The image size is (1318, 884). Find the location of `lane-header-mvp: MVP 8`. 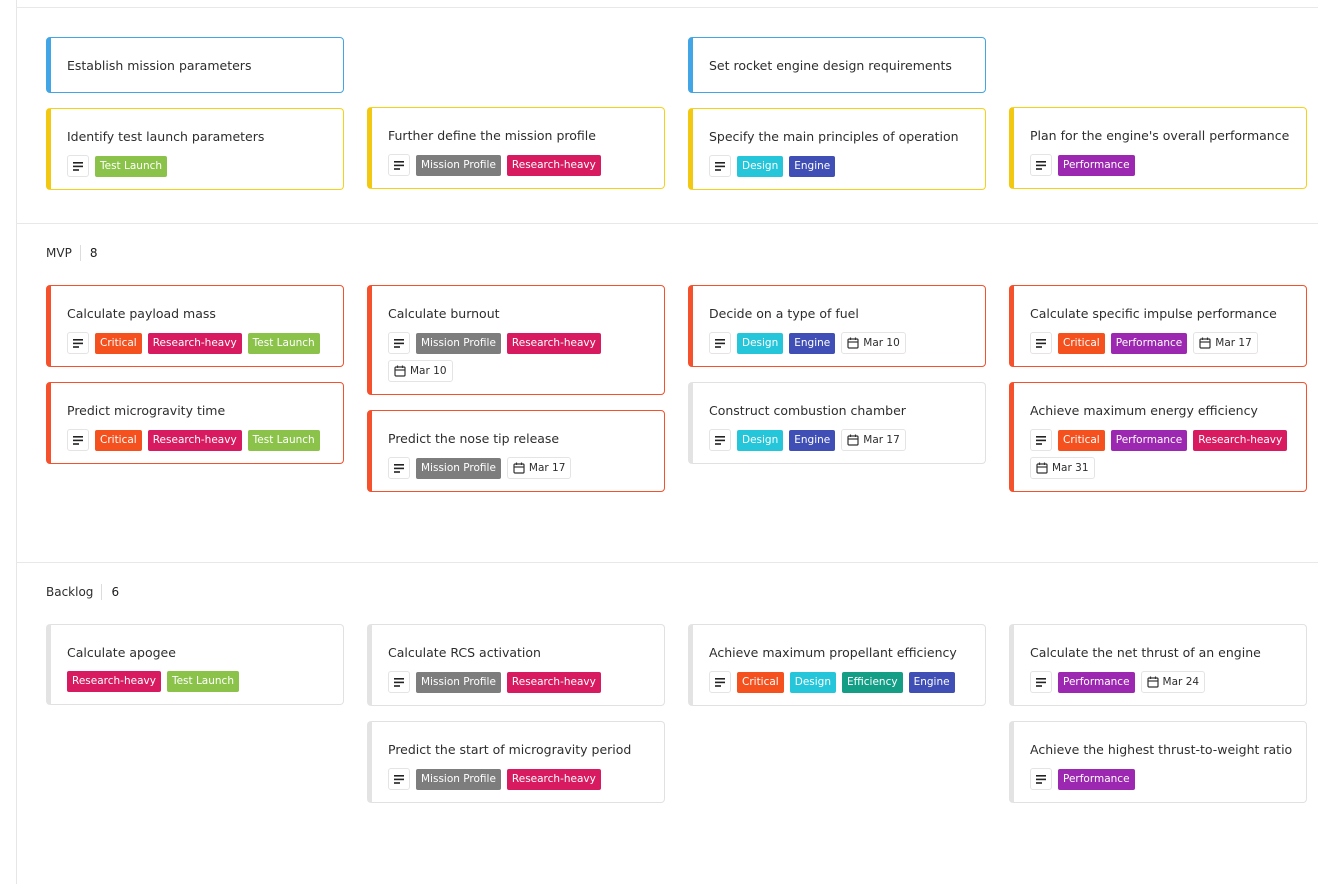

lane-header-mvp: MVP 8 is located at coordinates (71, 253).